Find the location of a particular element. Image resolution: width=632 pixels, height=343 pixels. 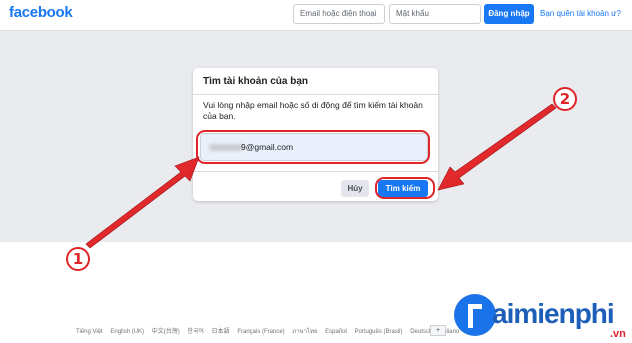

language-link: ภาษาไทย is located at coordinates (304, 332).